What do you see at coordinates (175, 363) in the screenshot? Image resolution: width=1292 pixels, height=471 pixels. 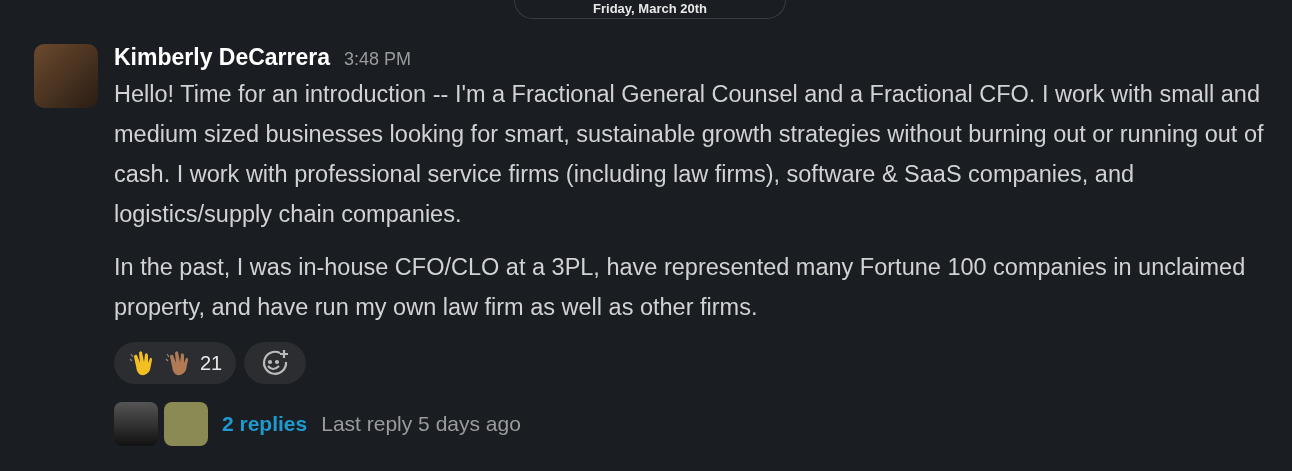 I see `reaction-pill: 21` at bounding box center [175, 363].